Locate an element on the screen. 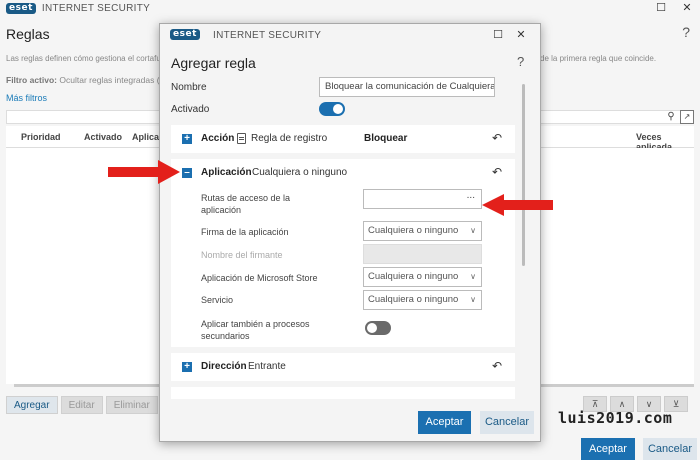 The height and width of the screenshot is (460, 700). window-cancel-button: Cancelar is located at coordinates (670, 449).